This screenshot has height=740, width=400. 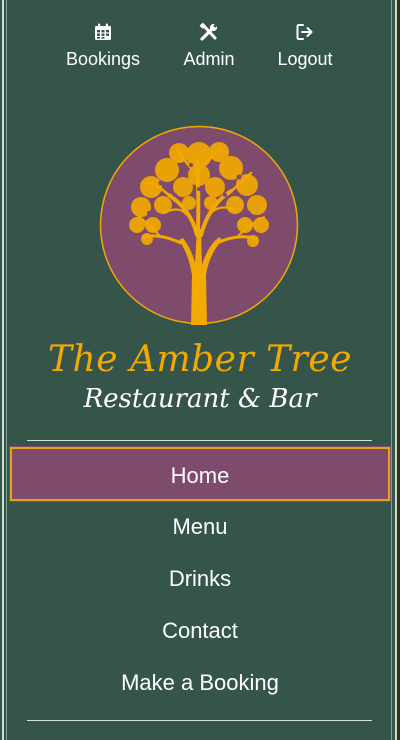 I want to click on menu-item-make-a-booking: Make a Booking, so click(x=200, y=683).